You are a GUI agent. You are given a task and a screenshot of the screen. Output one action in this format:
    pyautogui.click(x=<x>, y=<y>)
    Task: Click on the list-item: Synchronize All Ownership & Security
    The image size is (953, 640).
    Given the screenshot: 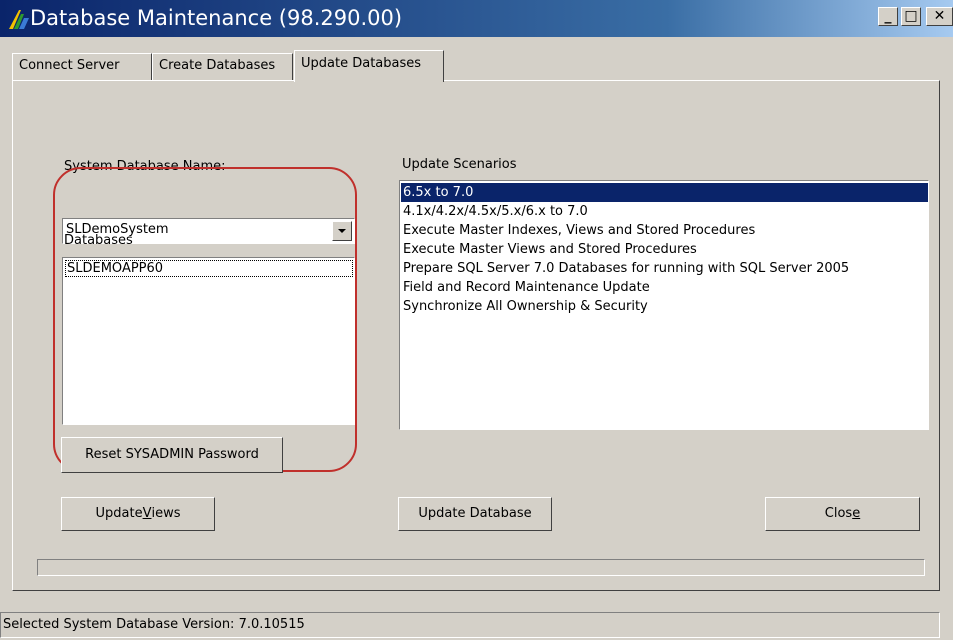 What is the action you would take?
    pyautogui.click(x=664, y=306)
    